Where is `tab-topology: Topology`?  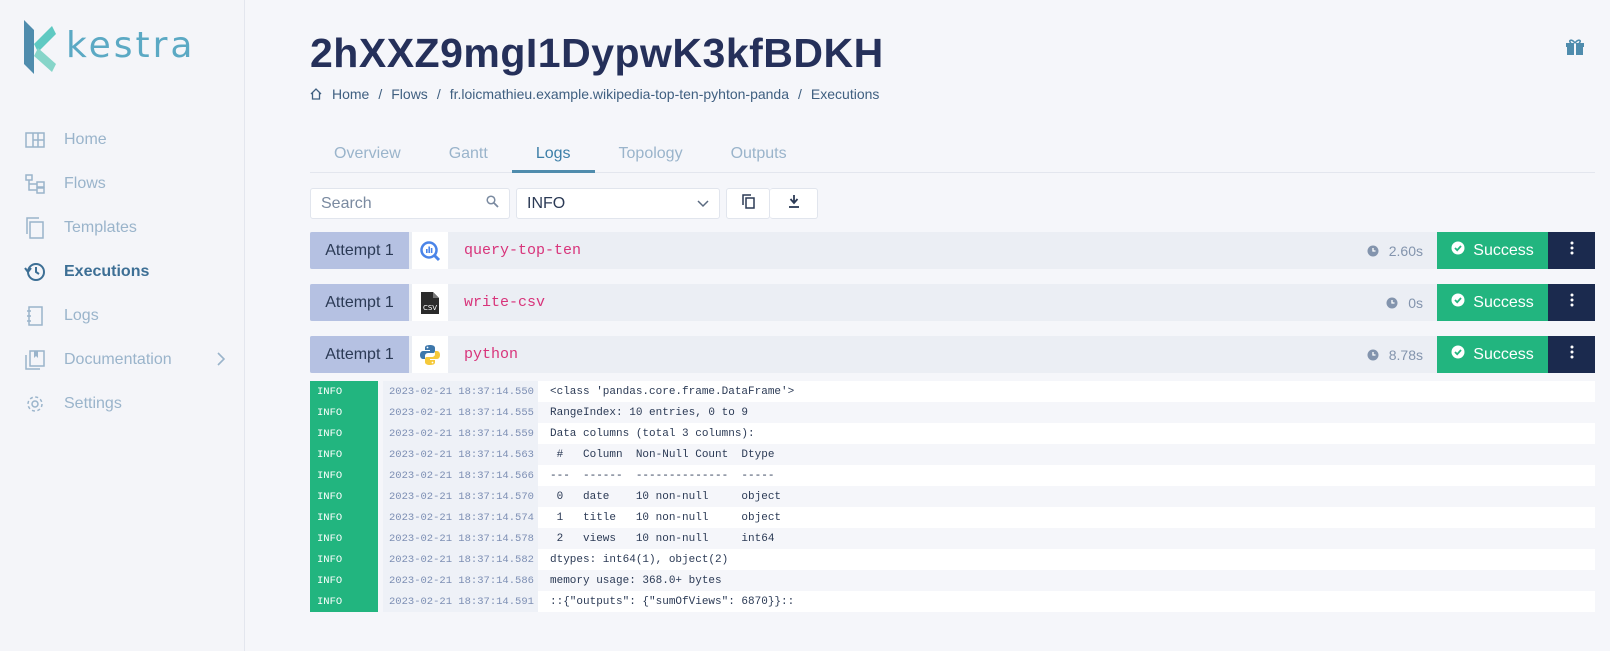
tab-topology: Topology is located at coordinates (651, 156).